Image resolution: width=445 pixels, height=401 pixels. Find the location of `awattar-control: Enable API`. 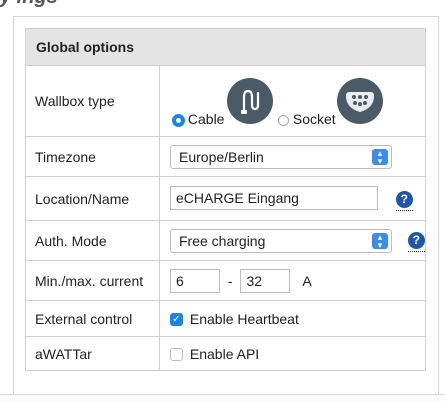

awattar-control: Enable API is located at coordinates (292, 353).